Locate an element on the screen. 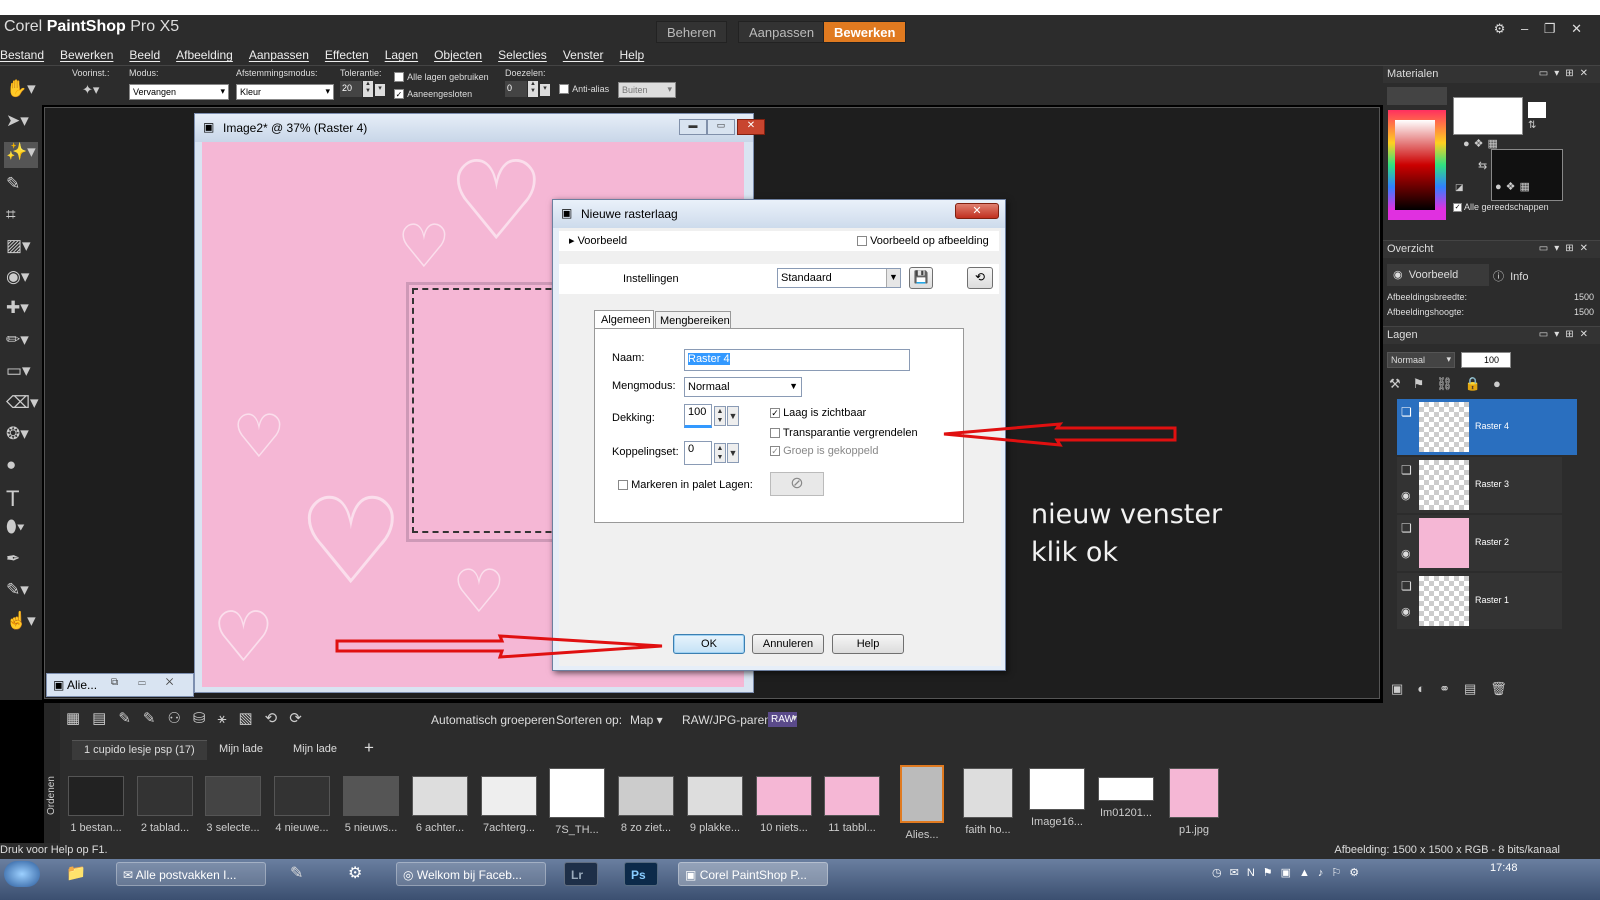 Image resolution: width=1600 pixels, height=900 pixels. bw-icon: ◪ is located at coordinates (1459, 187).